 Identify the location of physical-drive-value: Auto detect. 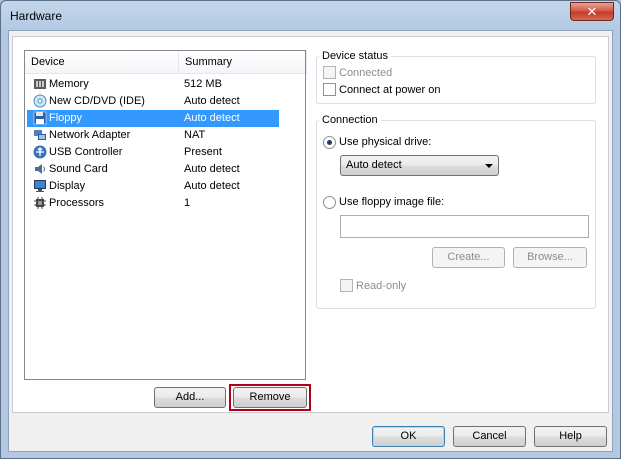
(374, 165).